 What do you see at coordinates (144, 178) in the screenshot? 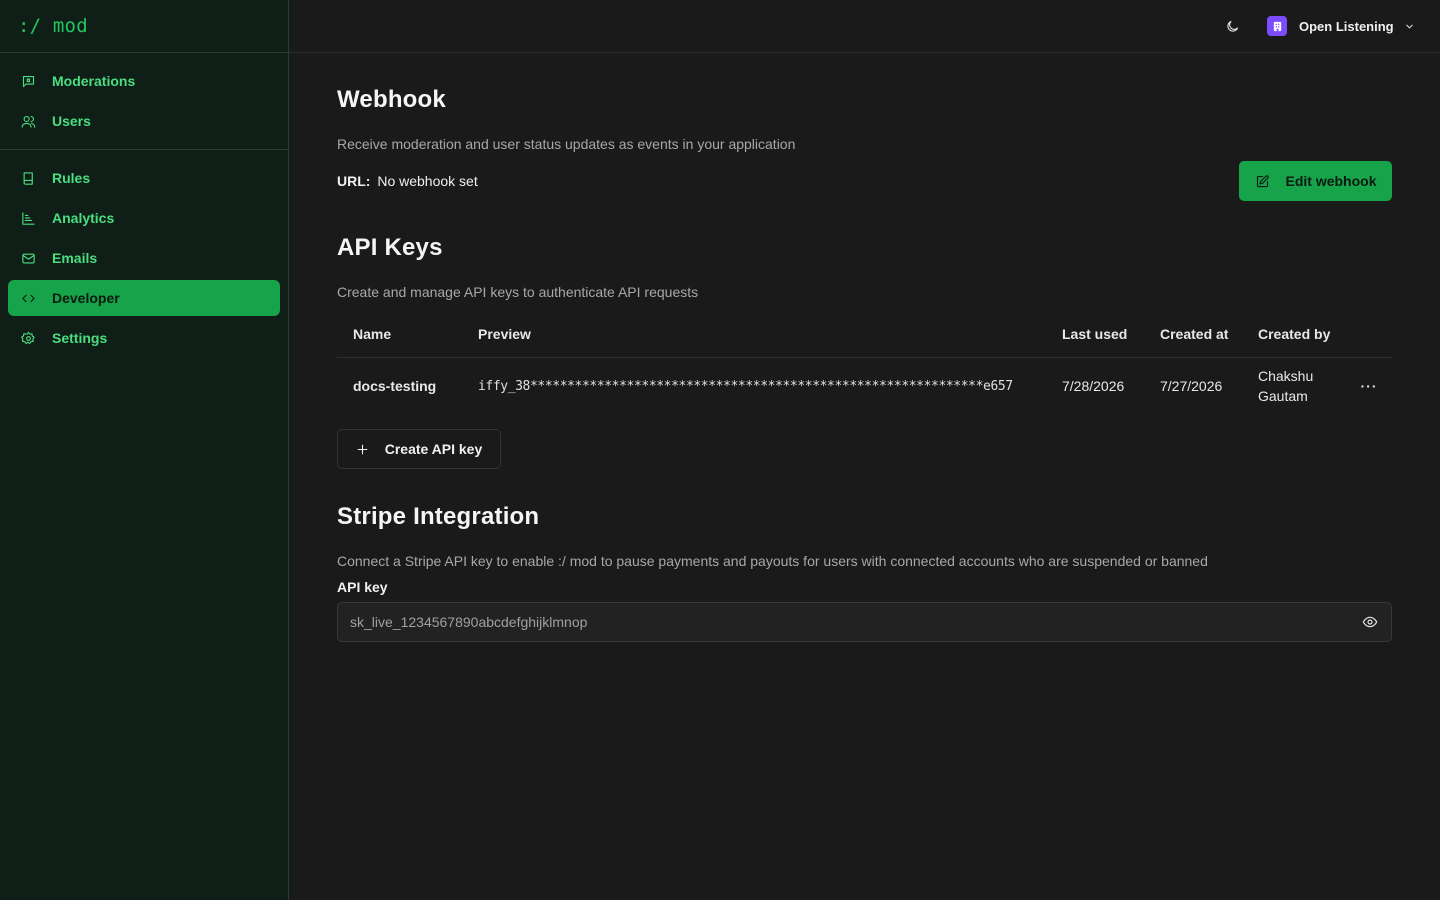
I see `sidebar-item-rules: Rules` at bounding box center [144, 178].